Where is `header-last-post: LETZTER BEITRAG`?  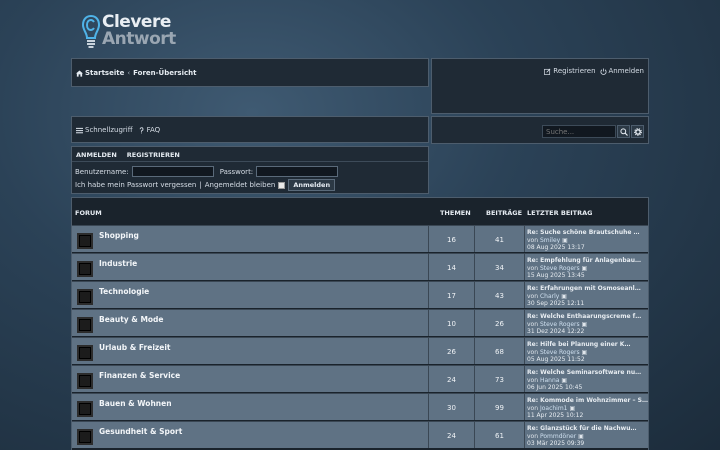
header-last-post: LETZTER BEITRAG is located at coordinates (560, 213).